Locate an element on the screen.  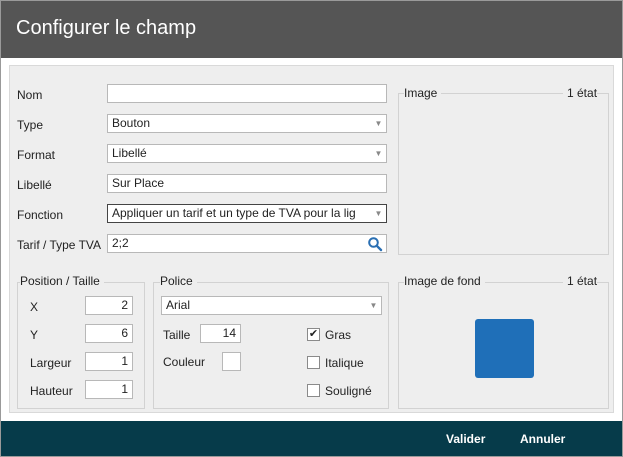
font-select-value: Arial is located at coordinates (178, 305).